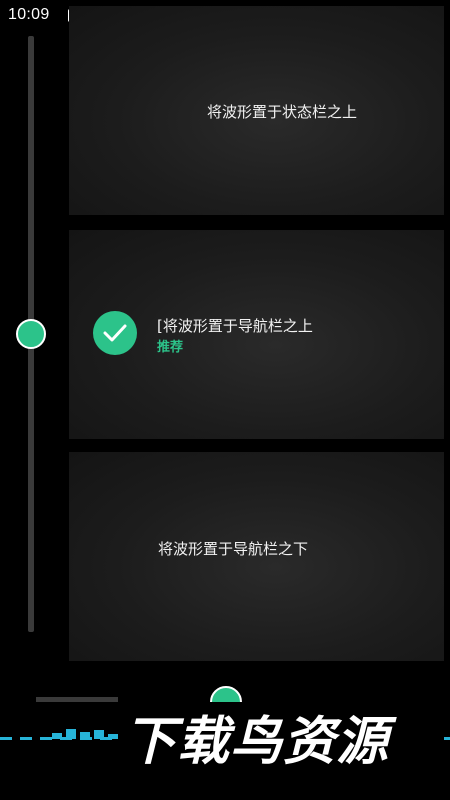 This screenshot has width=450, height=800. I want to click on option-label: 将波形置于状态栏之上, so click(282, 112).